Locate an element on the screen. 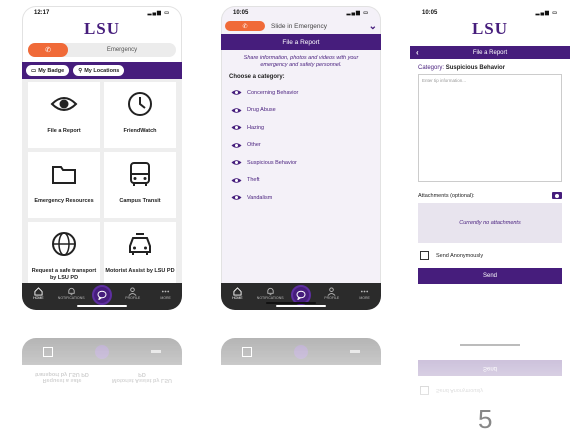 The height and width of the screenshot is (434, 582). reflected-text: Send is located at coordinates (489, 368).